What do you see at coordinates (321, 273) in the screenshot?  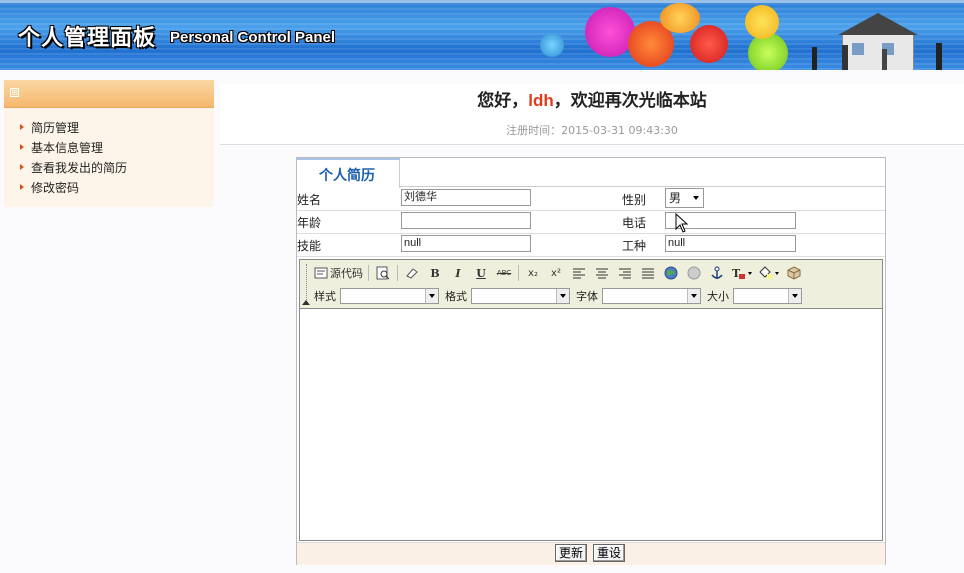 I see `source-icon` at bounding box center [321, 273].